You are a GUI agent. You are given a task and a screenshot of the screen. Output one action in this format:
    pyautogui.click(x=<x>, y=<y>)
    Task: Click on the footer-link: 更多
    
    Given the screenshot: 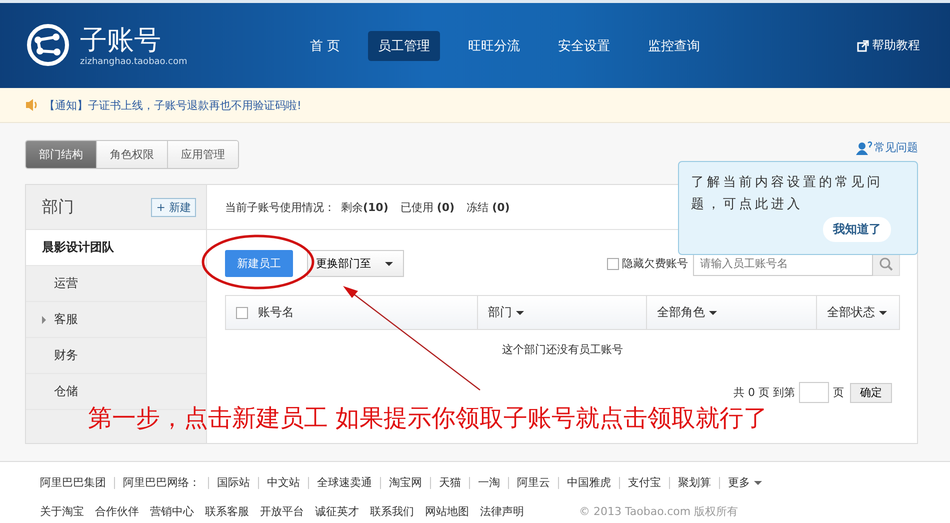 What is the action you would take?
    pyautogui.click(x=745, y=482)
    